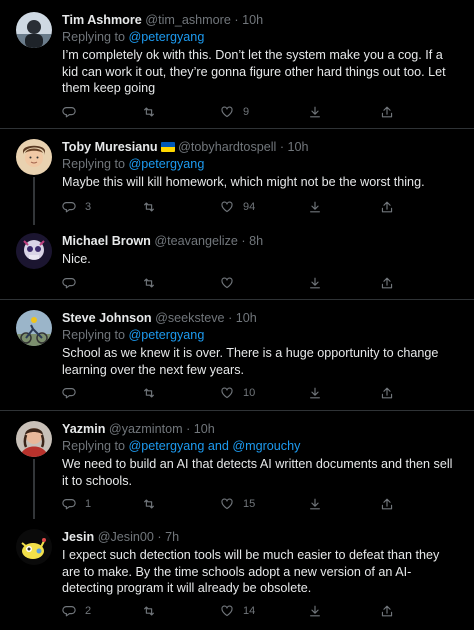 This screenshot has width=474, height=630. What do you see at coordinates (246, 112) in the screenshot?
I see `like-count: 9` at bounding box center [246, 112].